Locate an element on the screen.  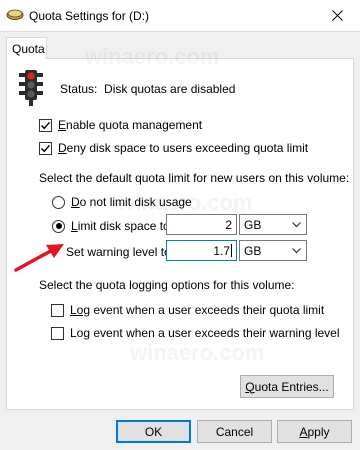
apply-label: Apply is located at coordinates (314, 431).